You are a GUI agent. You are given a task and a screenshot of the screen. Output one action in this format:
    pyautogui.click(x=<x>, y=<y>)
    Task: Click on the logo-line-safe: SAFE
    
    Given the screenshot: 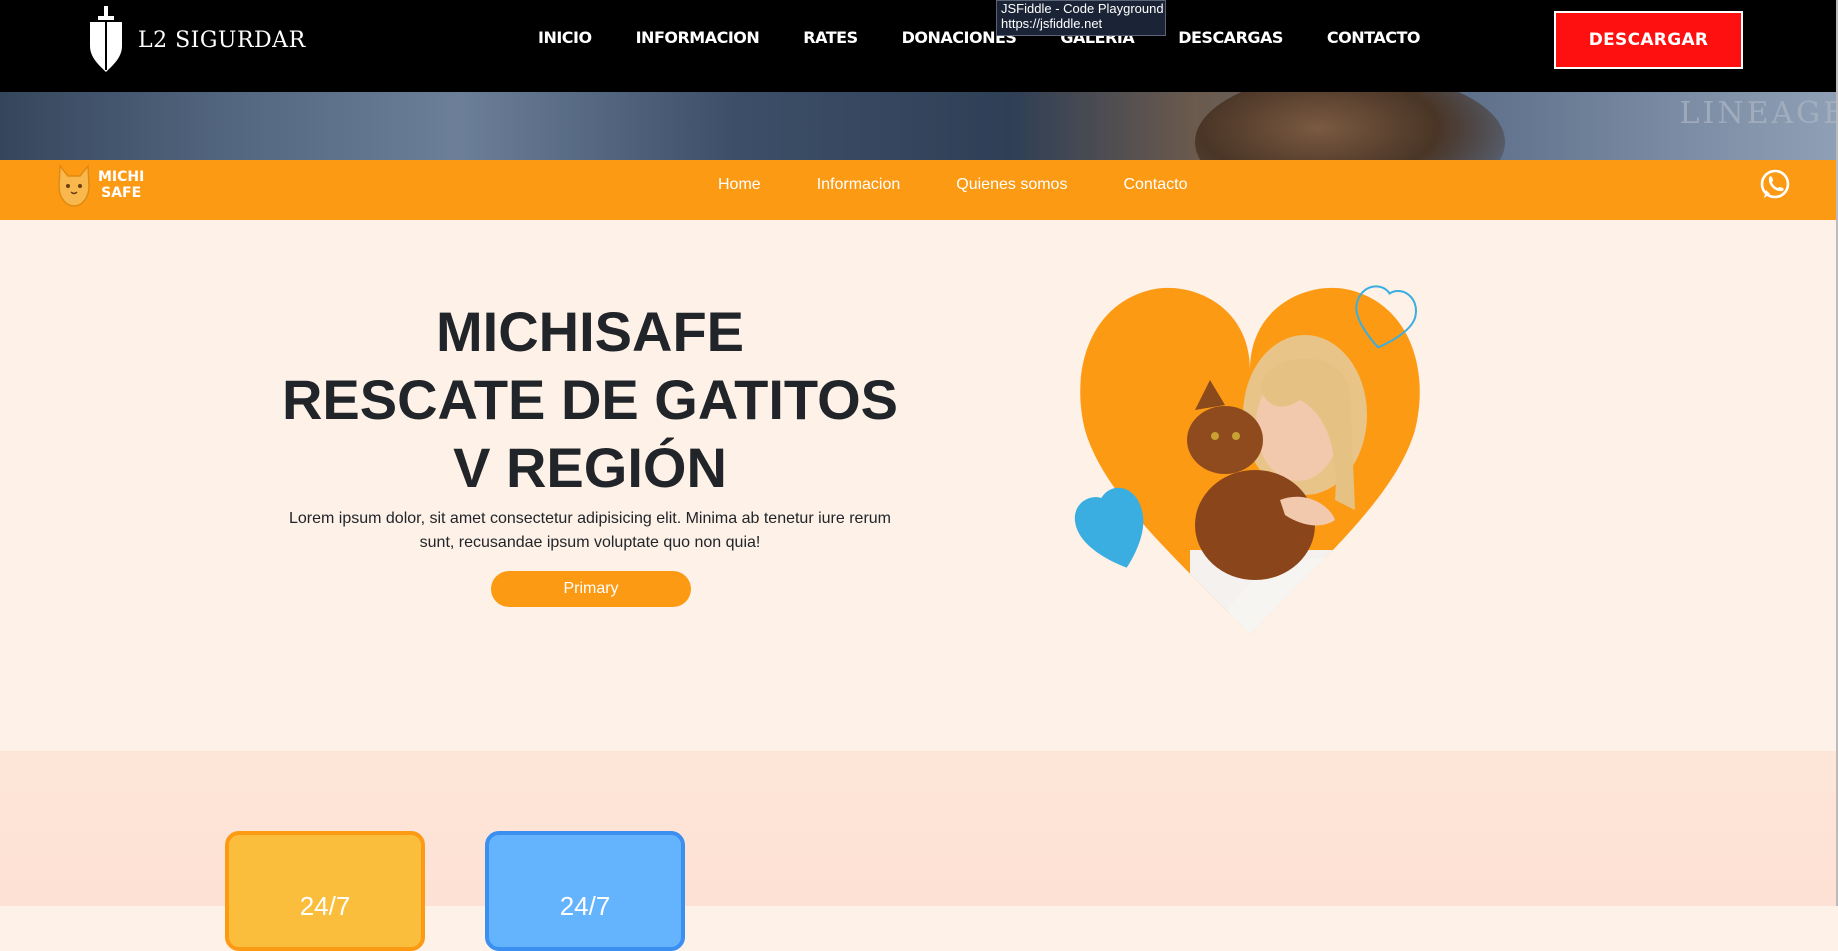 What is the action you would take?
    pyautogui.click(x=121, y=193)
    